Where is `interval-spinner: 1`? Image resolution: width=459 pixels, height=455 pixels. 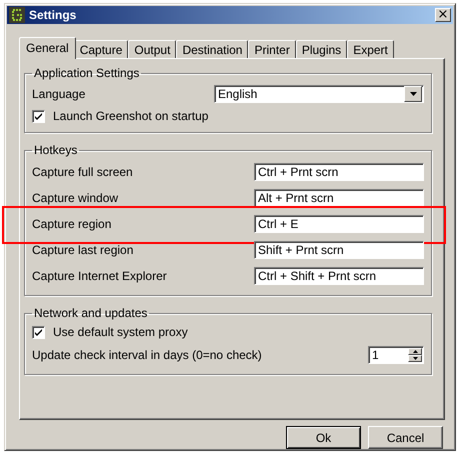
interval-spinner: 1 is located at coordinates (396, 355).